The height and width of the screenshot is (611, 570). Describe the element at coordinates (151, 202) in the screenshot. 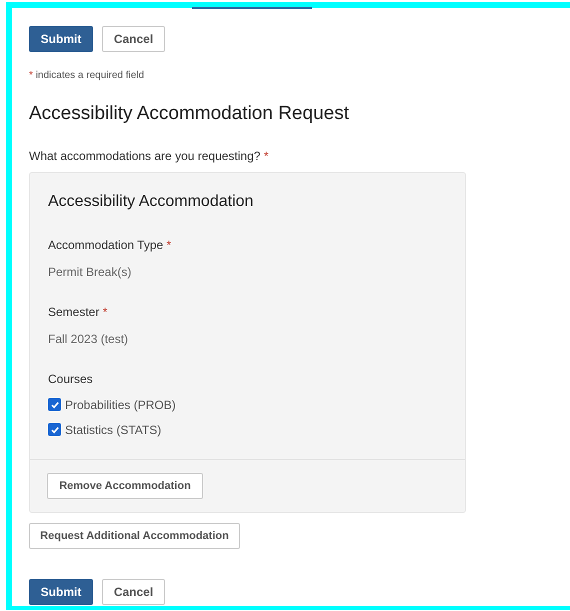

I see `card-title: Accessibility Accommodation` at that location.